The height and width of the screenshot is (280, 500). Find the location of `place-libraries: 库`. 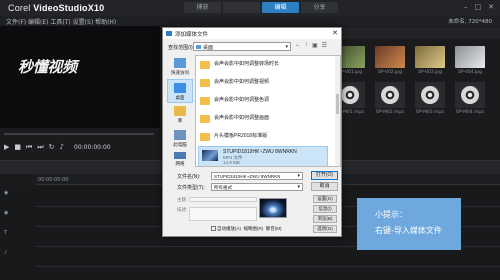

place-libraries: 库 is located at coordinates (180, 115).